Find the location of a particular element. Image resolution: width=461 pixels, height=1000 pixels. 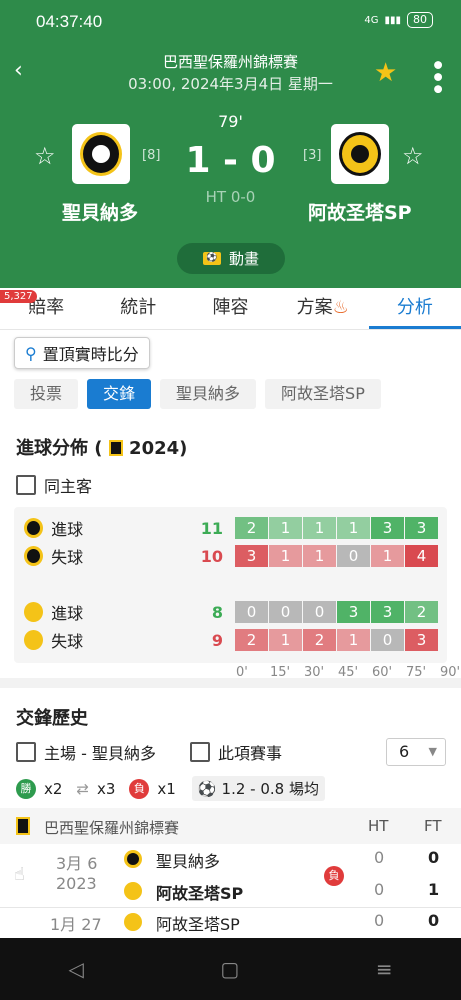

tab-analysis: 分析 is located at coordinates (414, 308).